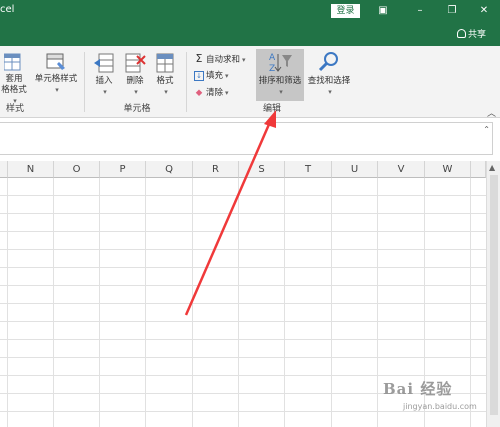  What do you see at coordinates (328, 62) in the screenshot?
I see `magnifier-icon` at bounding box center [328, 62].